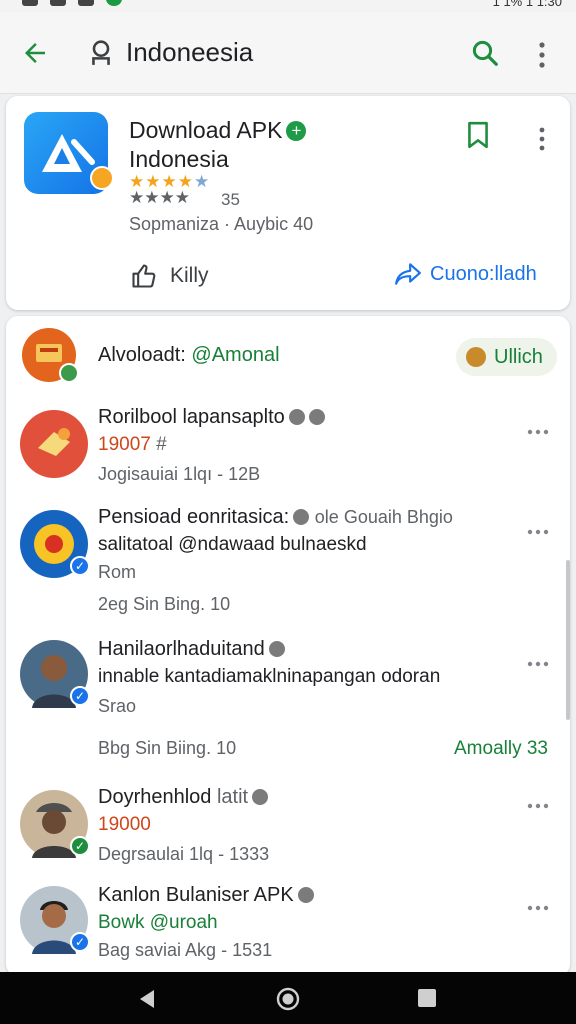 The height and width of the screenshot is (1024, 576). I want to click on bookmark-icon, so click(478, 135).